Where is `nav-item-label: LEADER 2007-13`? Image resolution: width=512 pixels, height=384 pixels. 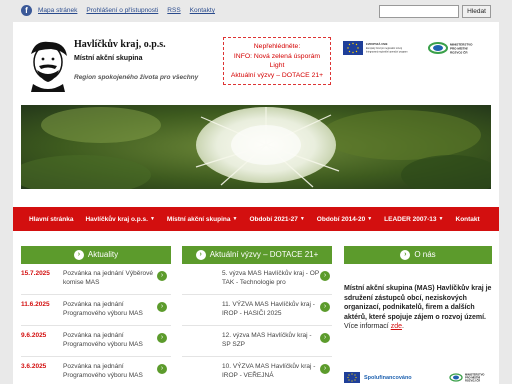
nav-item-label: LEADER 2007-13 is located at coordinates (410, 219).